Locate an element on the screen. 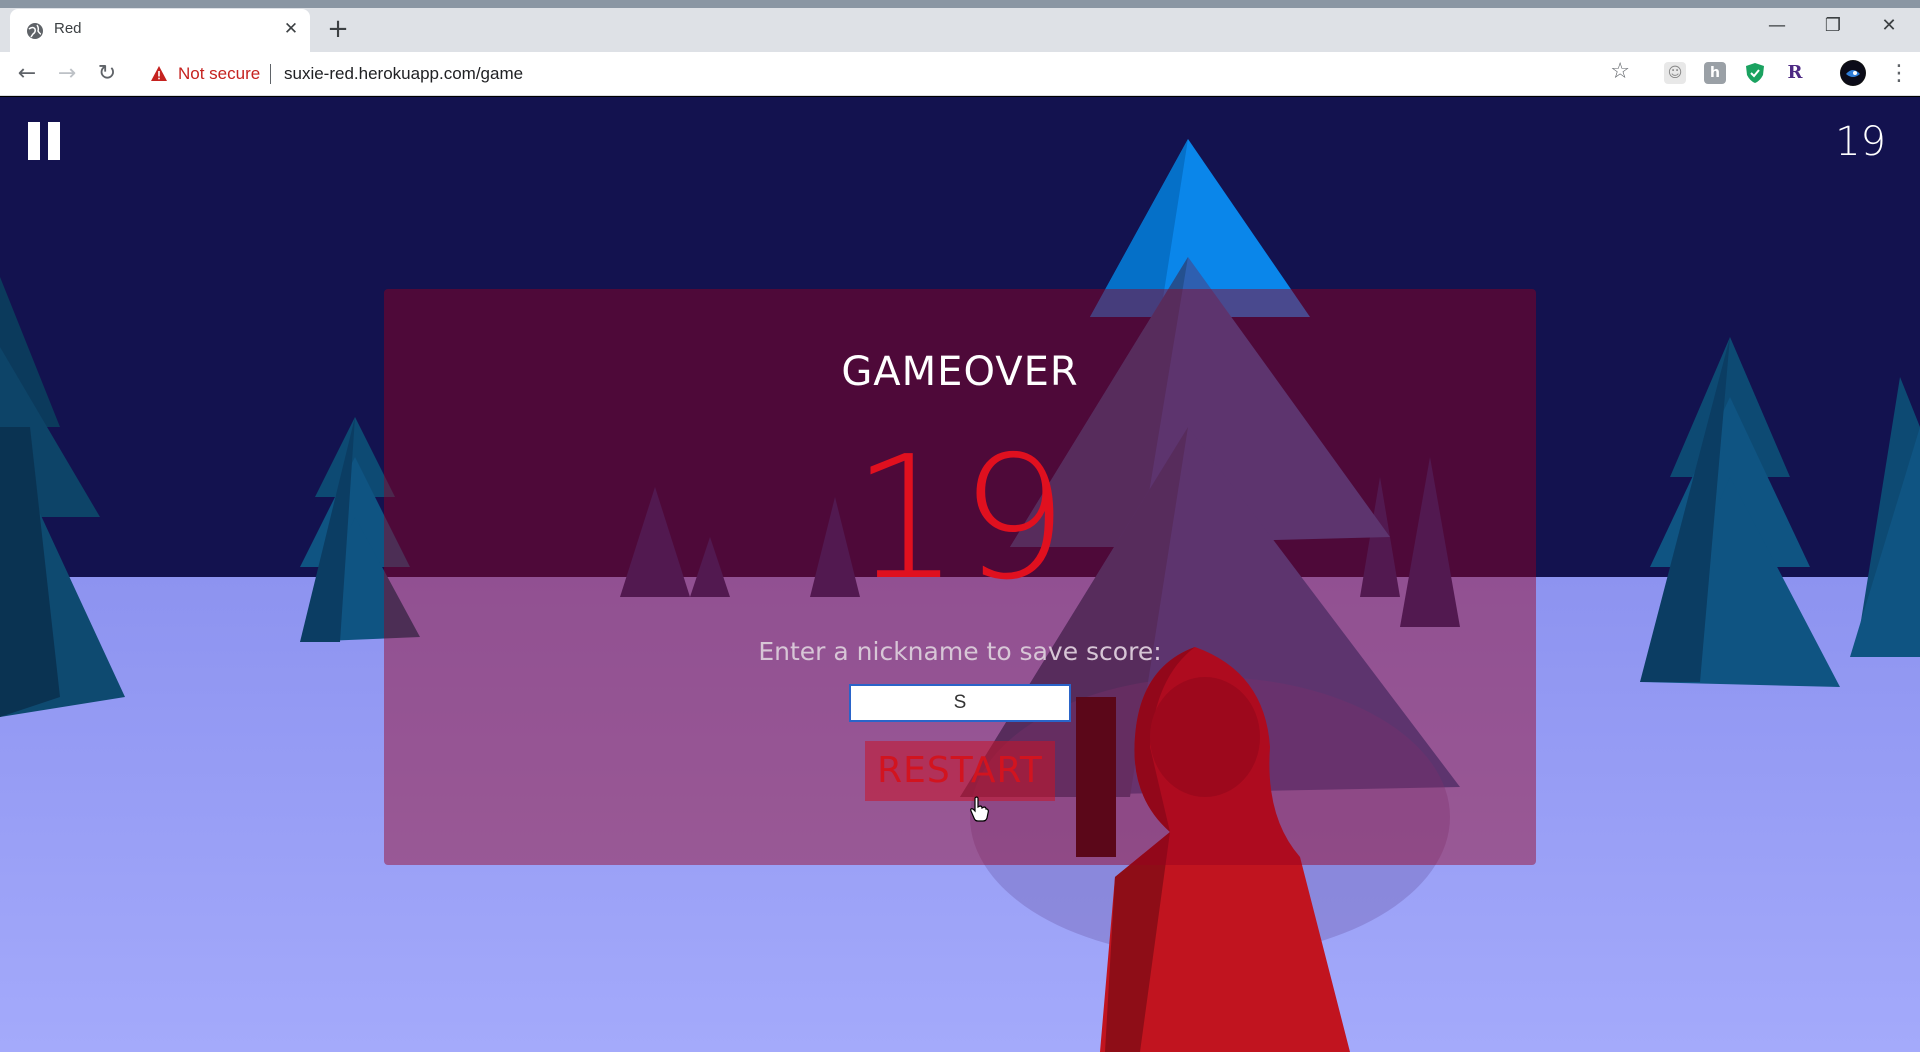 The width and height of the screenshot is (1920, 1052). title-bar-strip is located at coordinates (960, 4).